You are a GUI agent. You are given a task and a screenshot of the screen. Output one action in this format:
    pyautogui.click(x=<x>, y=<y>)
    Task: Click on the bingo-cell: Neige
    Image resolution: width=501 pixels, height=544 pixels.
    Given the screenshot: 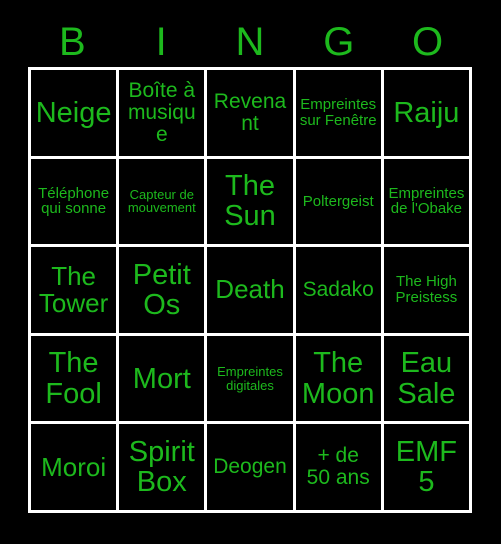 What is the action you would take?
    pyautogui.click(x=74, y=113)
    